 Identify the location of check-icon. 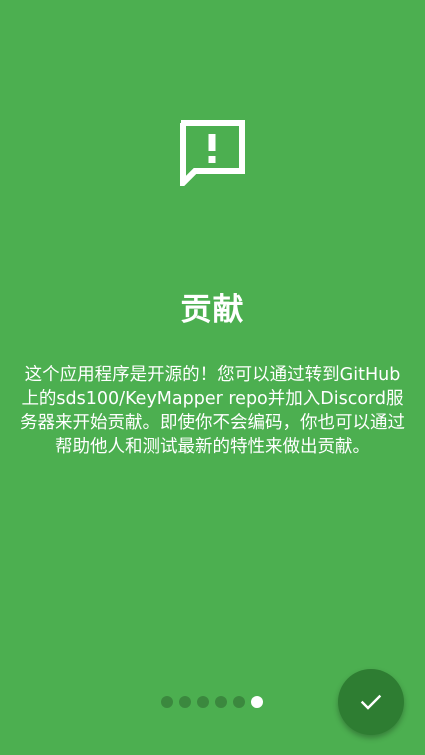
(371, 702).